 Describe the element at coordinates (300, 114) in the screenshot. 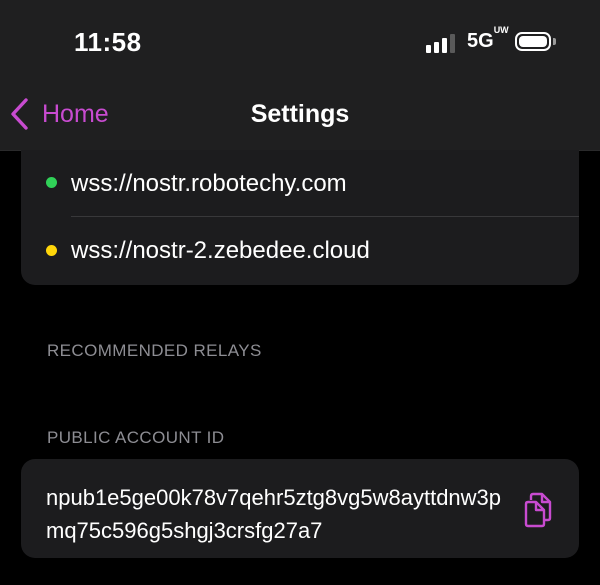

I see `page-title: Settings` at that location.